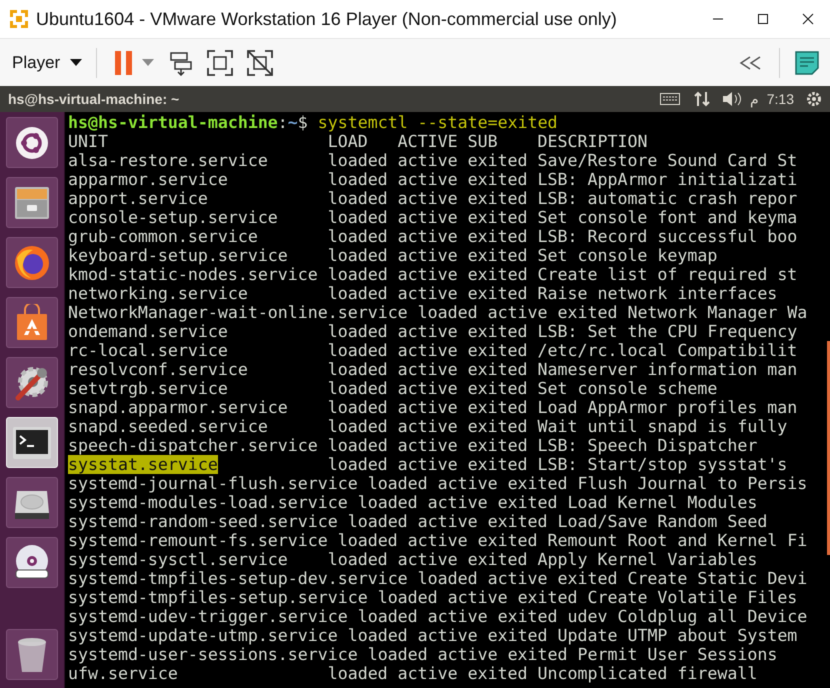 This screenshot has height=688, width=830. Describe the element at coordinates (213, 483) in the screenshot. I see `unit-name: systemd-journal-flush.service` at that location.